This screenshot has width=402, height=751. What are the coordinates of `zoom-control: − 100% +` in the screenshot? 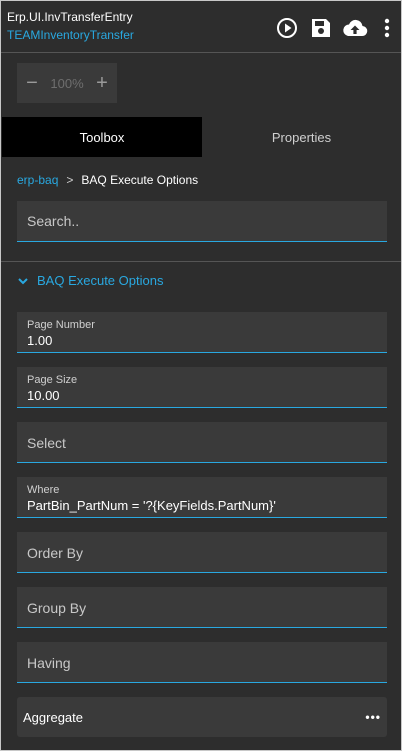 It's located at (67, 83).